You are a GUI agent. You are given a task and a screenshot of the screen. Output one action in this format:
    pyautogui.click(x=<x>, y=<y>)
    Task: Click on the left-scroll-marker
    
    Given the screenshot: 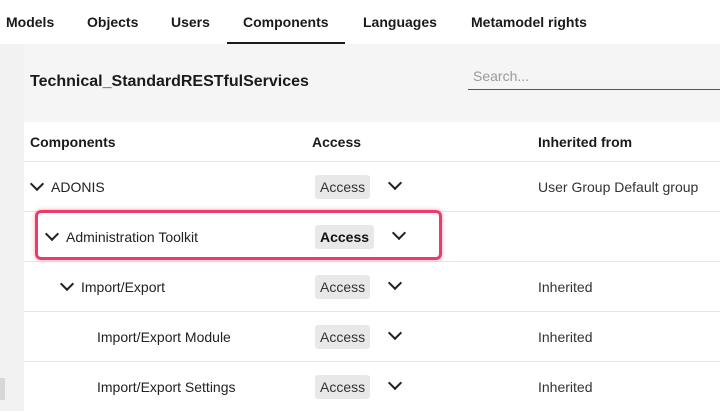 What is the action you would take?
    pyautogui.click(x=2, y=389)
    